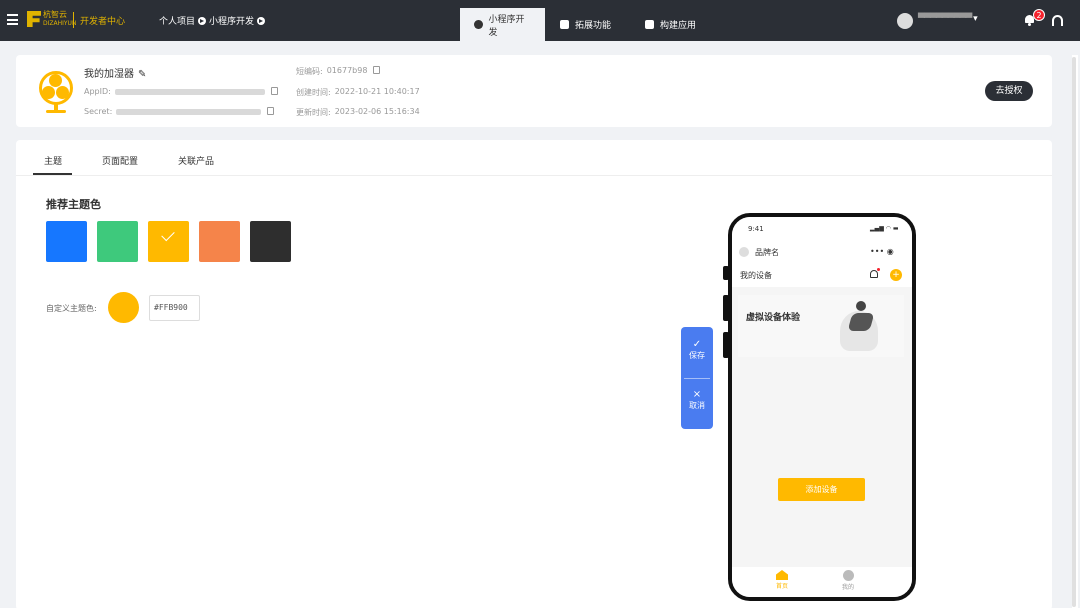 The height and width of the screenshot is (608, 1080). I want to click on add-icon: +, so click(896, 275).